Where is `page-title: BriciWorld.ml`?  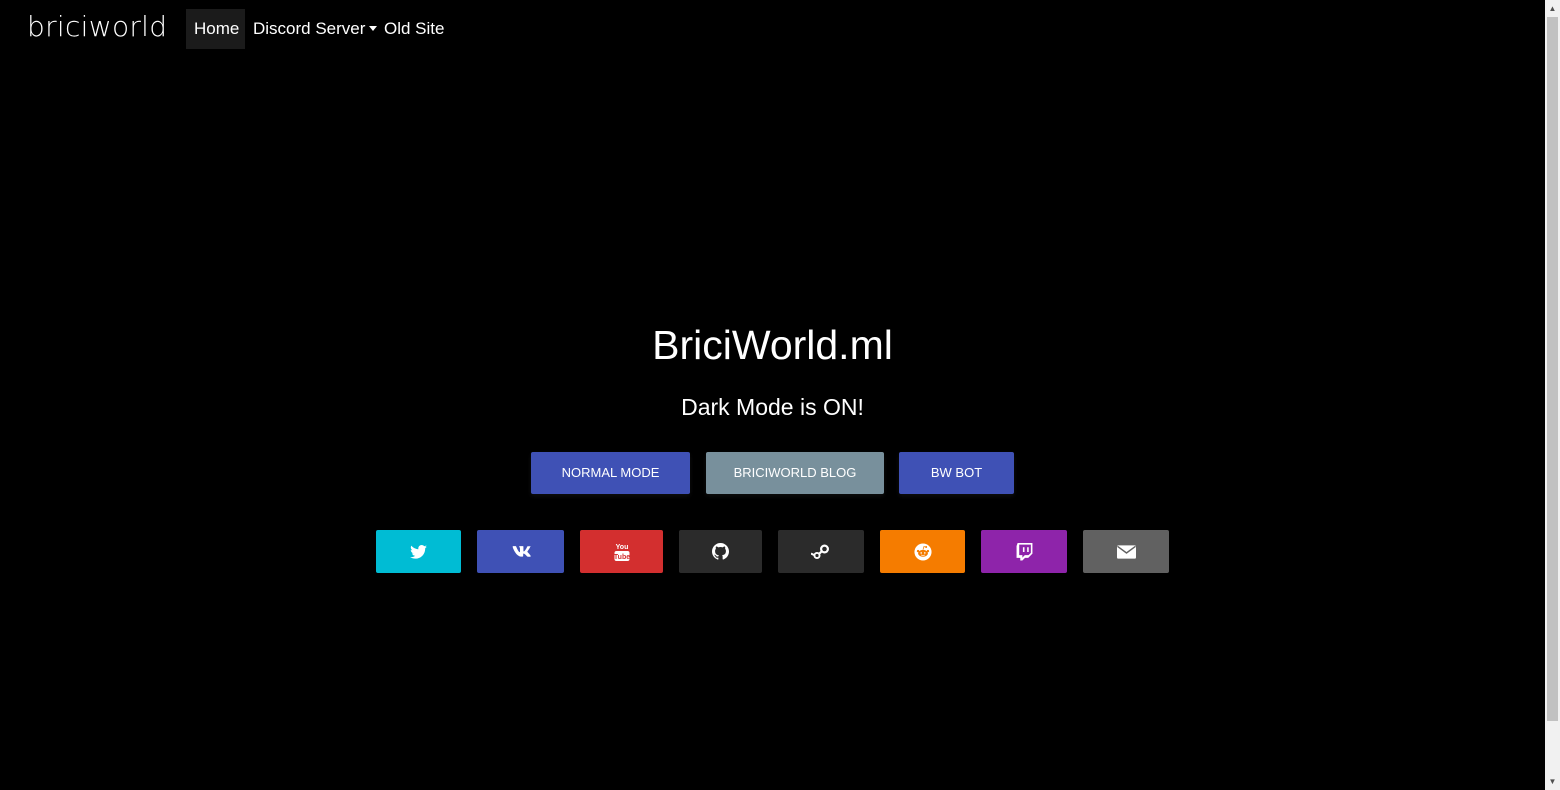
page-title: BriciWorld.ml is located at coordinates (772, 345).